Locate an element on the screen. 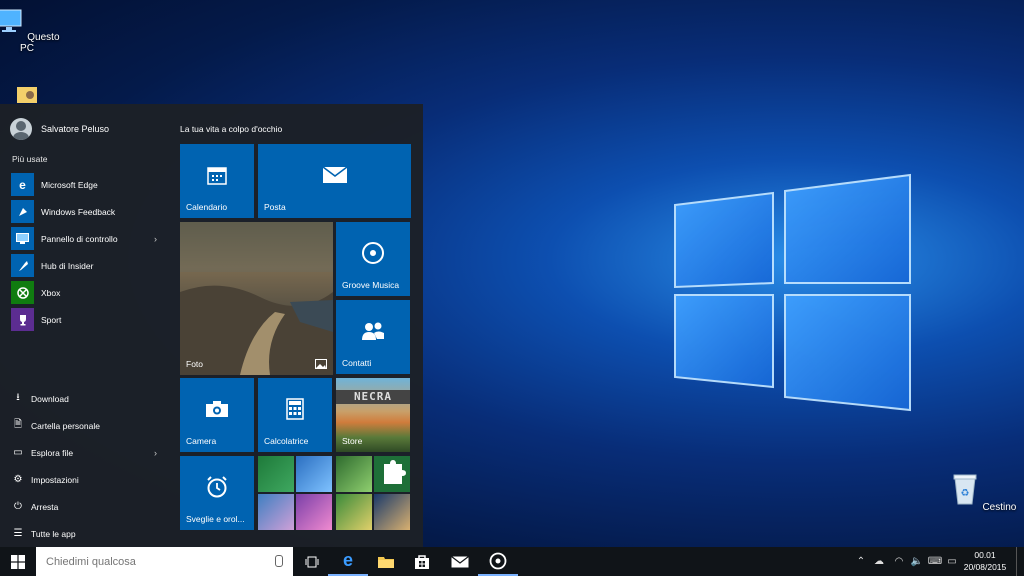  cloud-icon: ☁ is located at coordinates (879, 561).